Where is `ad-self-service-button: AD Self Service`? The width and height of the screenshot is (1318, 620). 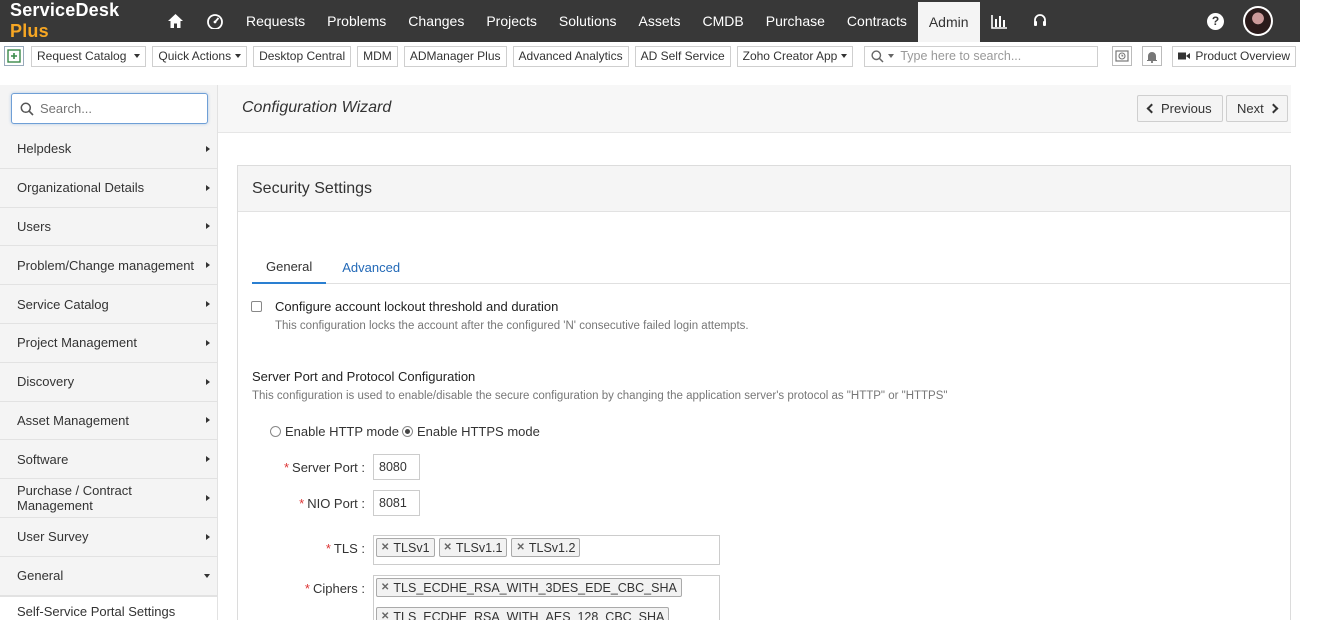
ad-self-service-button: AD Self Service is located at coordinates (682, 56).